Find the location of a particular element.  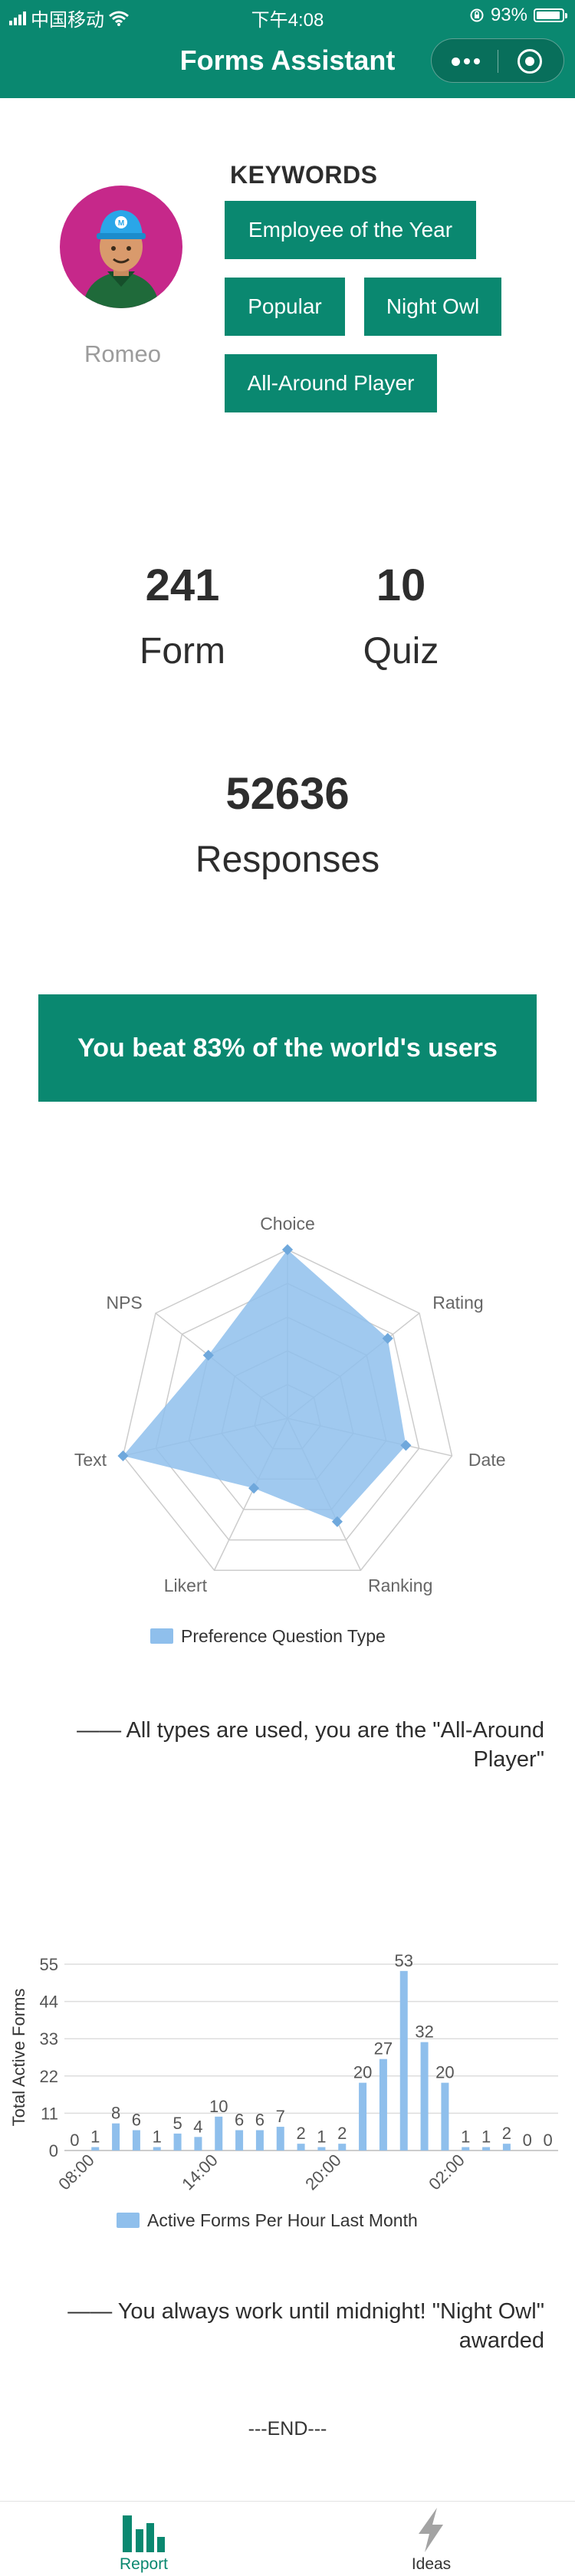

battery-icon is located at coordinates (549, 15).